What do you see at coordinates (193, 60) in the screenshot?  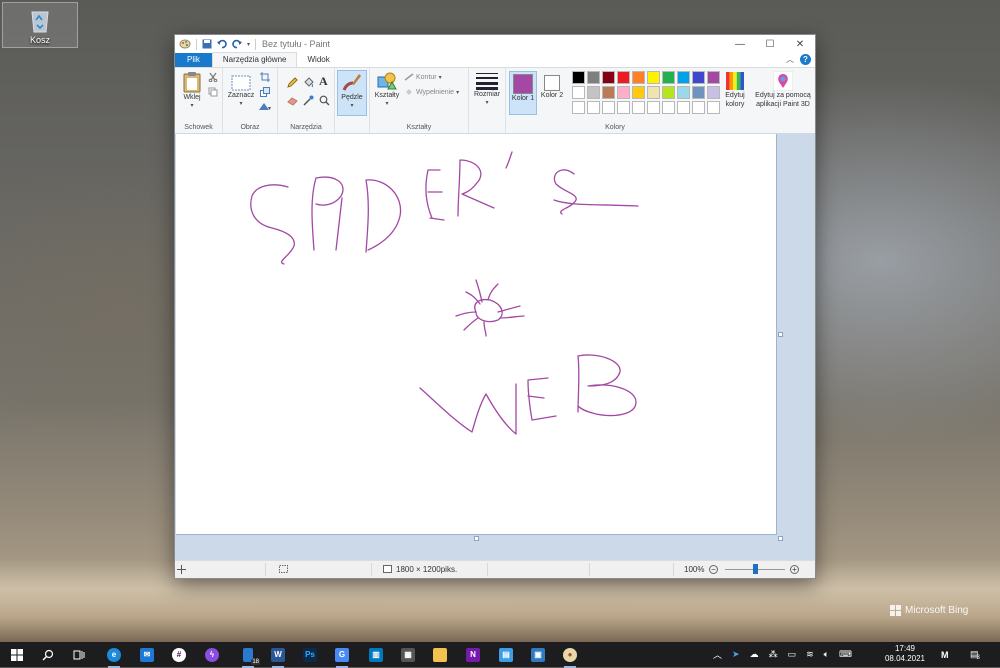 I see `tab-file: Plik` at bounding box center [193, 60].